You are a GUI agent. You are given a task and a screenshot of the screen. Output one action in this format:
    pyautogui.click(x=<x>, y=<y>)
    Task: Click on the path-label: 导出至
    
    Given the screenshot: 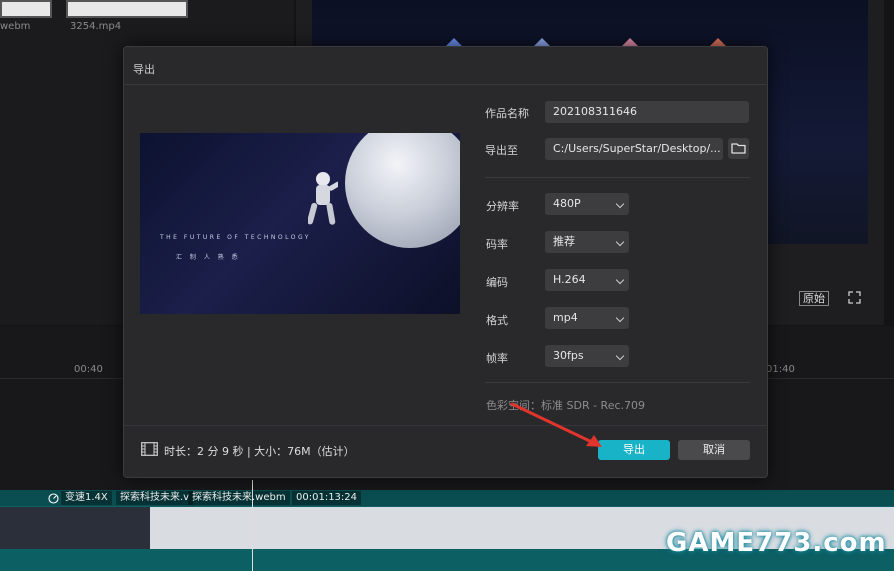 What is the action you would take?
    pyautogui.click(x=501, y=150)
    